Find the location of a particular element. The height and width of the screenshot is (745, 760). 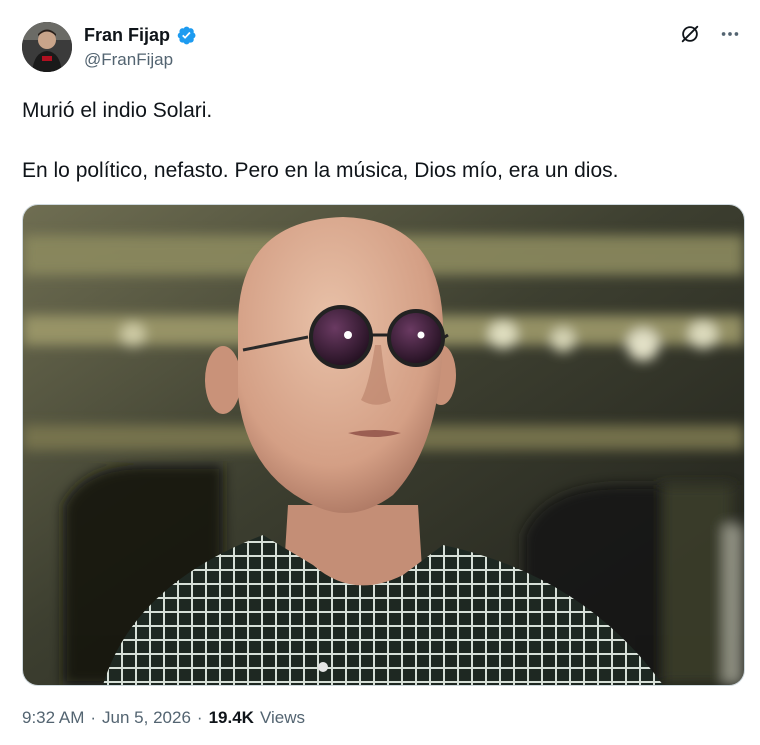

avatar is located at coordinates (47, 47).